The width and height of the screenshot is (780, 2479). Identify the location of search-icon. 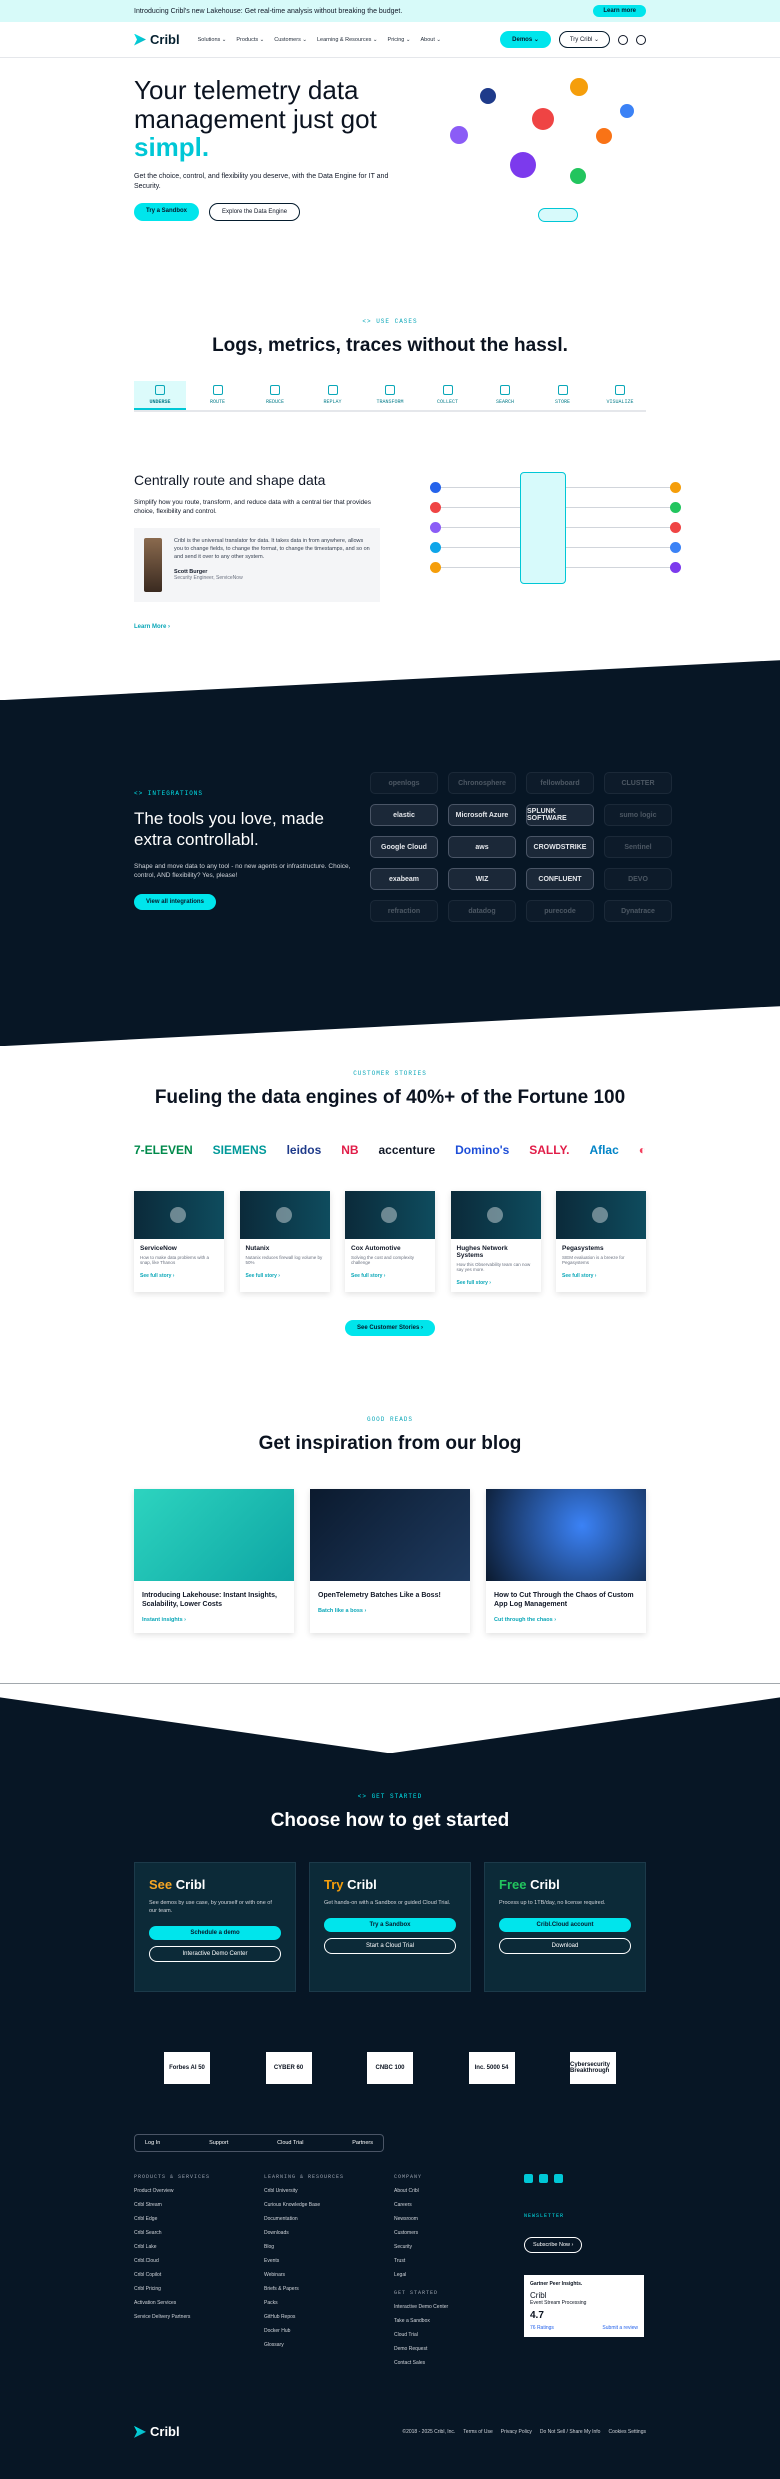
(641, 39).